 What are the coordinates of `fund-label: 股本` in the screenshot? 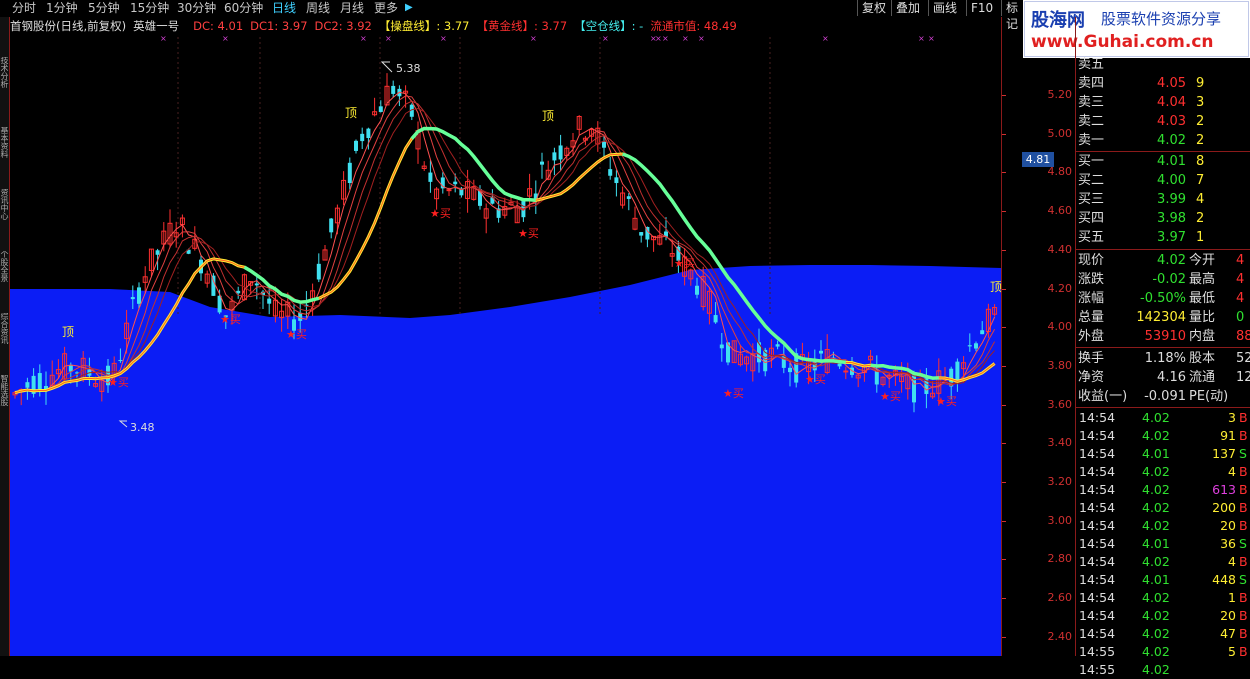 It's located at (1202, 358).